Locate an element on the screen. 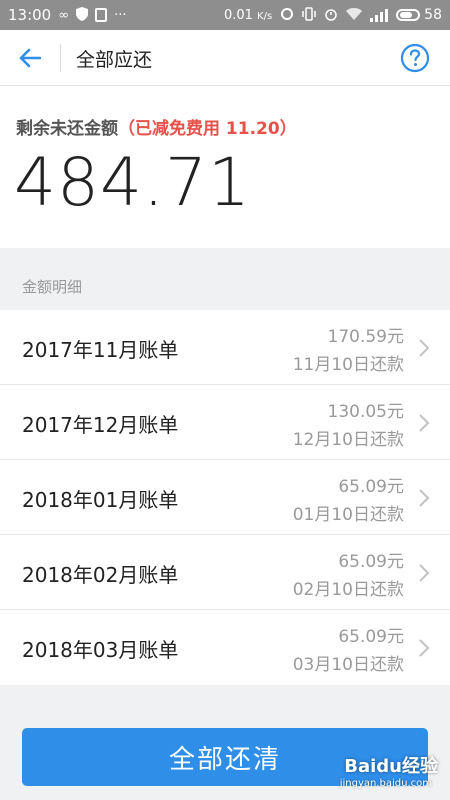  status-time: 13:00 is located at coordinates (30, 15).